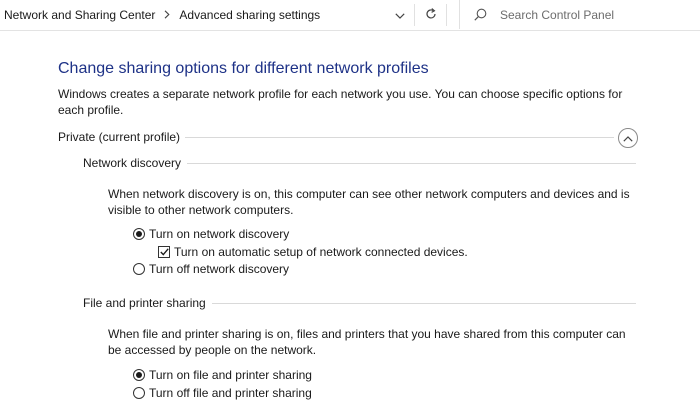 This screenshot has height=417, width=700. I want to click on profile-name: Private (current profile), so click(119, 137).